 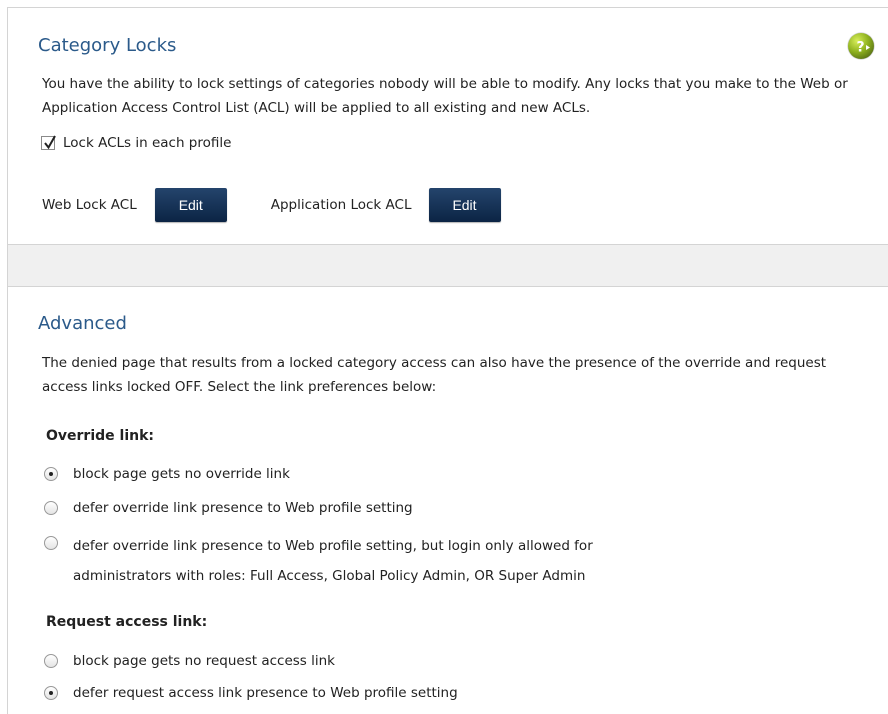 I want to click on request-radio-no-link, so click(x=51, y=661).